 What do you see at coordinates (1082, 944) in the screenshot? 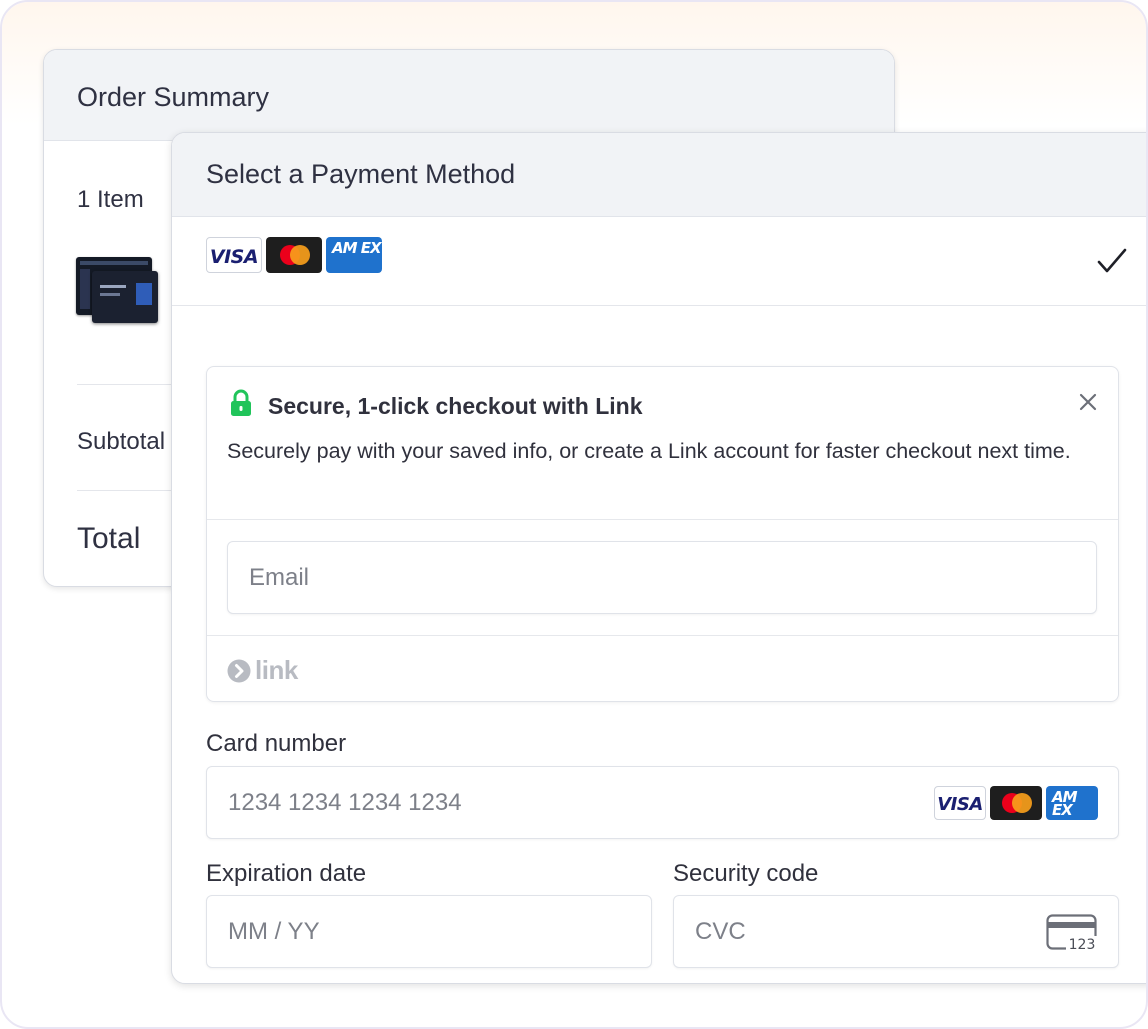
I see `cvc-icon-text: 123` at bounding box center [1082, 944].